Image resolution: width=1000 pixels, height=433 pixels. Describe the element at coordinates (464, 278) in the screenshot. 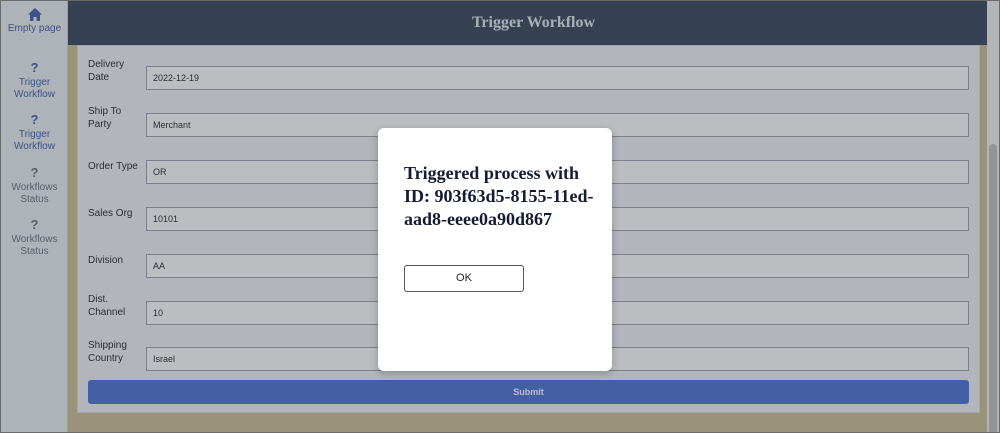

I see `ok-button: OK` at that location.